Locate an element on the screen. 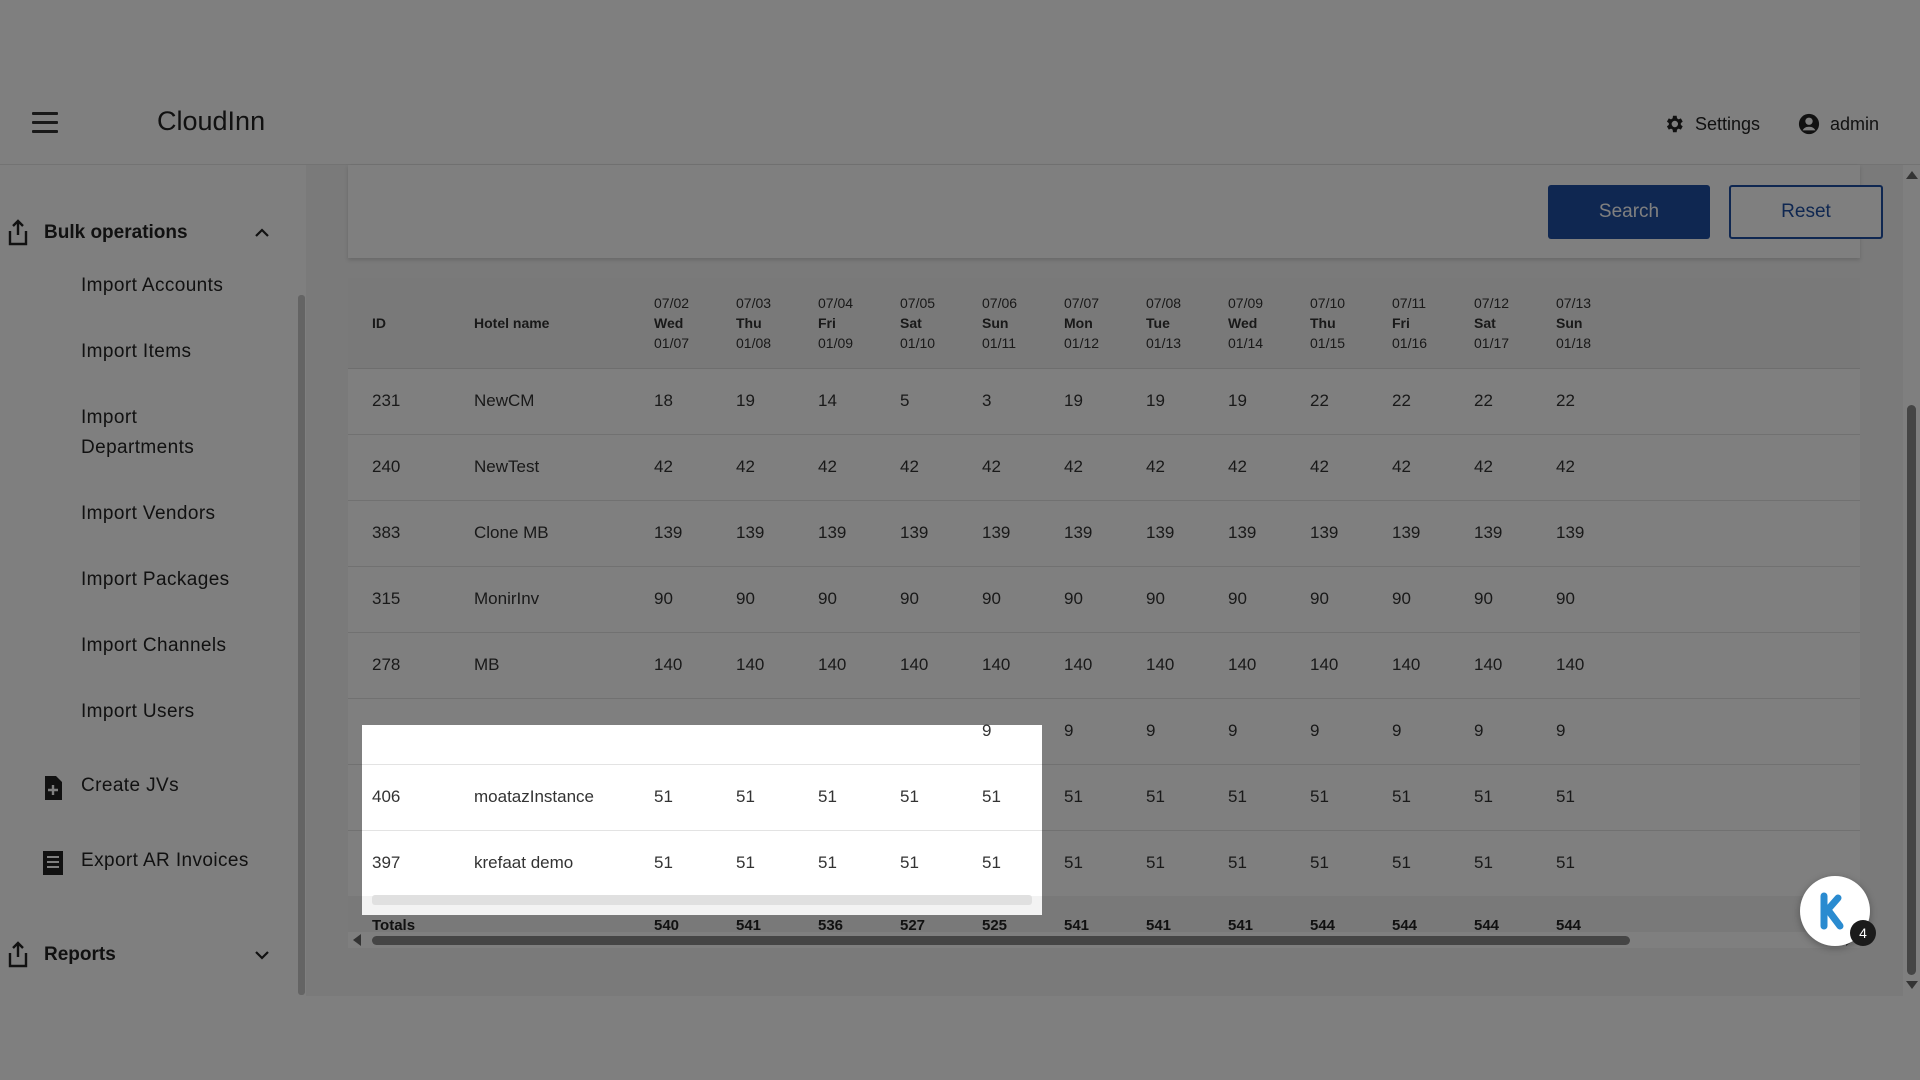 The image size is (1920, 1080). horizontal-scrollbar is located at coordinates (1104, 940).